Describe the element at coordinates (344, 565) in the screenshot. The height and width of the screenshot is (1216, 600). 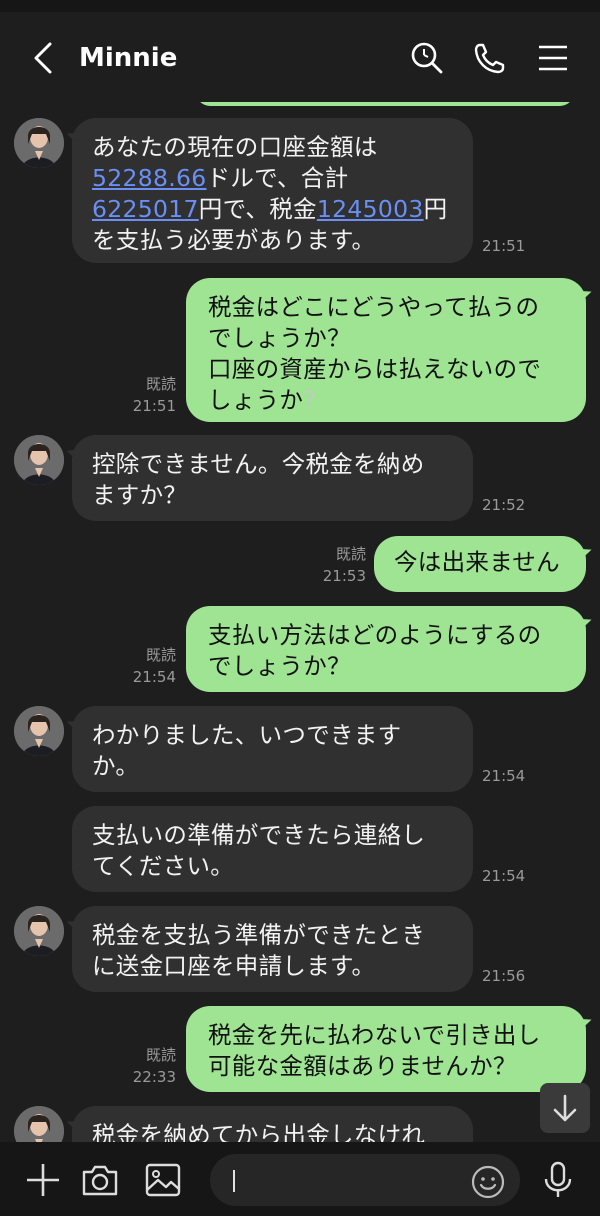
I see `read-receipt: 既読 21:53` at that location.